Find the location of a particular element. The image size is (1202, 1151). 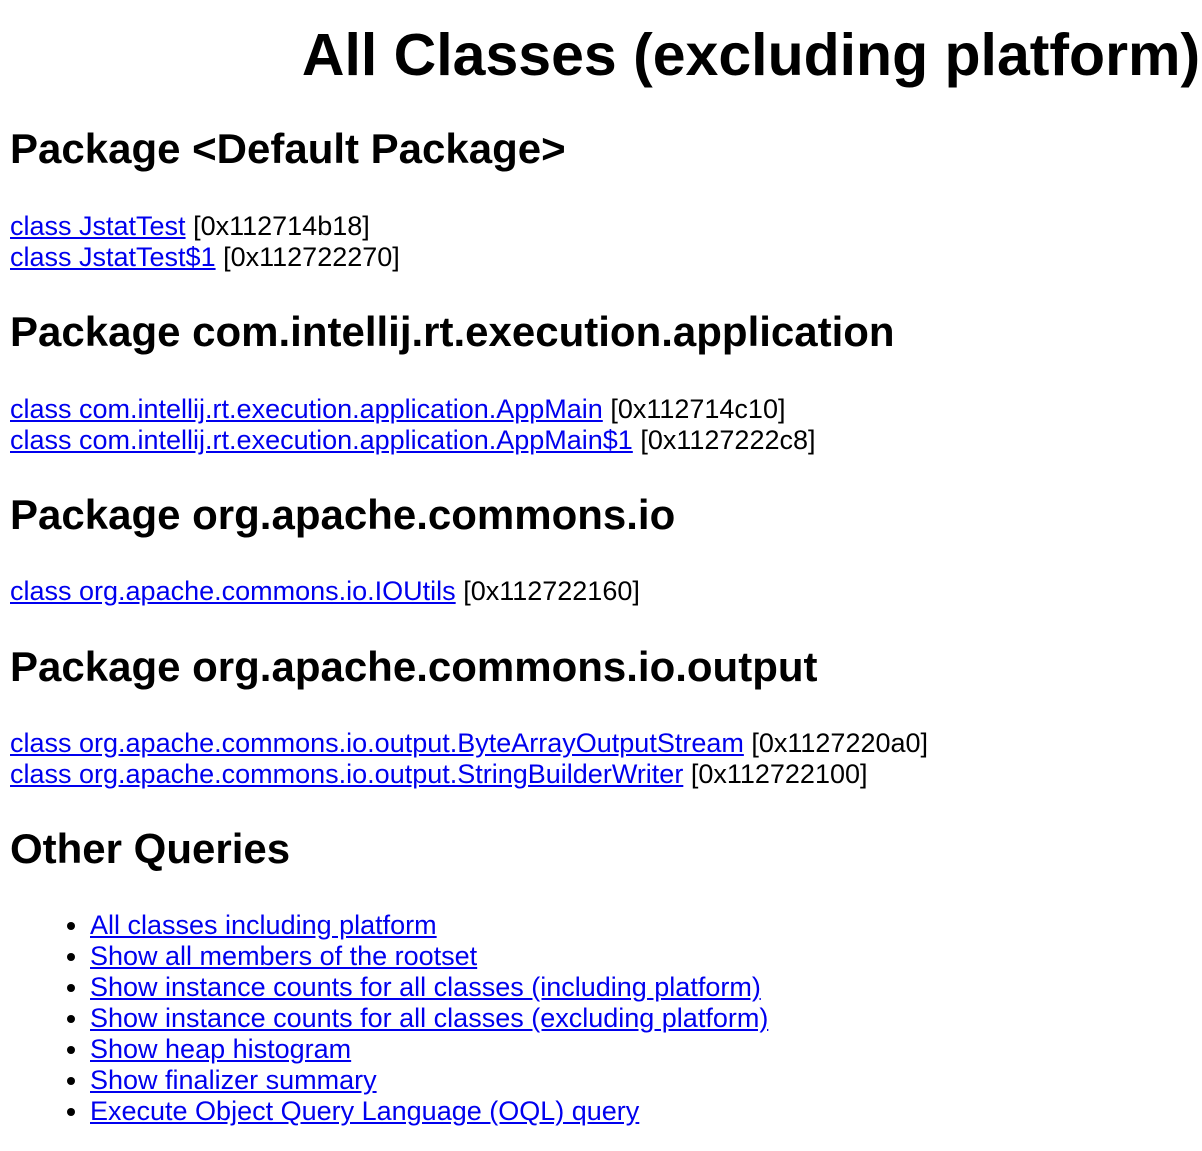

class-row: class JstatTest$1 [0x112722270] is located at coordinates (205, 257).